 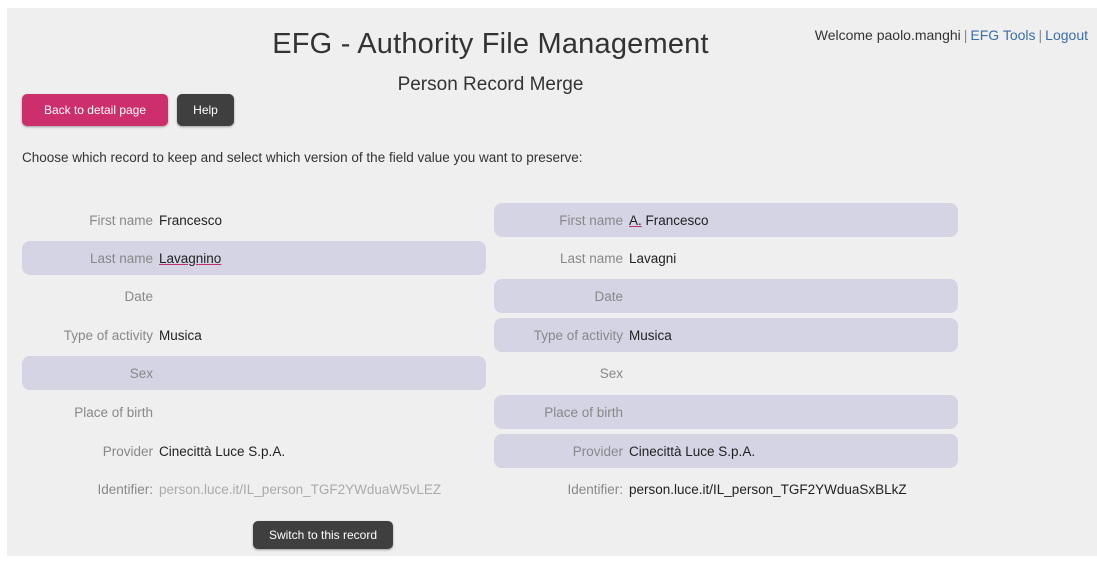 I want to click on left-field-last-name: Last name Lavagnino, so click(x=254, y=258).